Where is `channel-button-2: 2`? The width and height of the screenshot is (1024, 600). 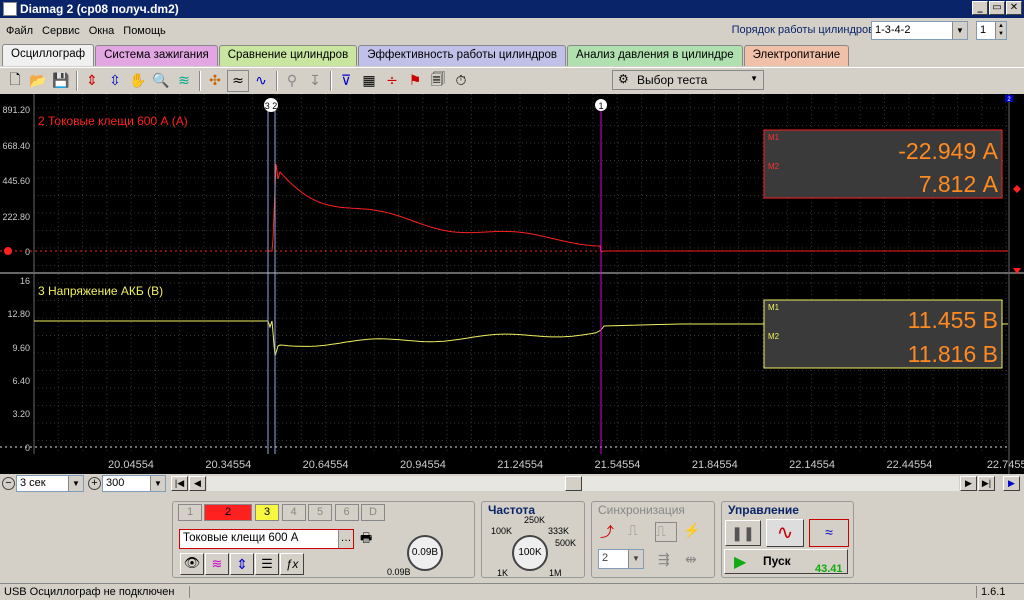
channel-button-2: 2 is located at coordinates (228, 512).